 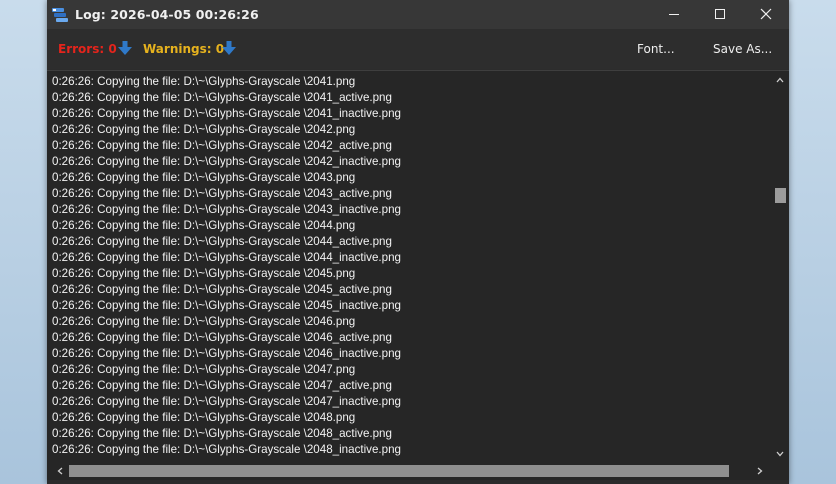 I want to click on chevron-left-icon, so click(x=60, y=471).